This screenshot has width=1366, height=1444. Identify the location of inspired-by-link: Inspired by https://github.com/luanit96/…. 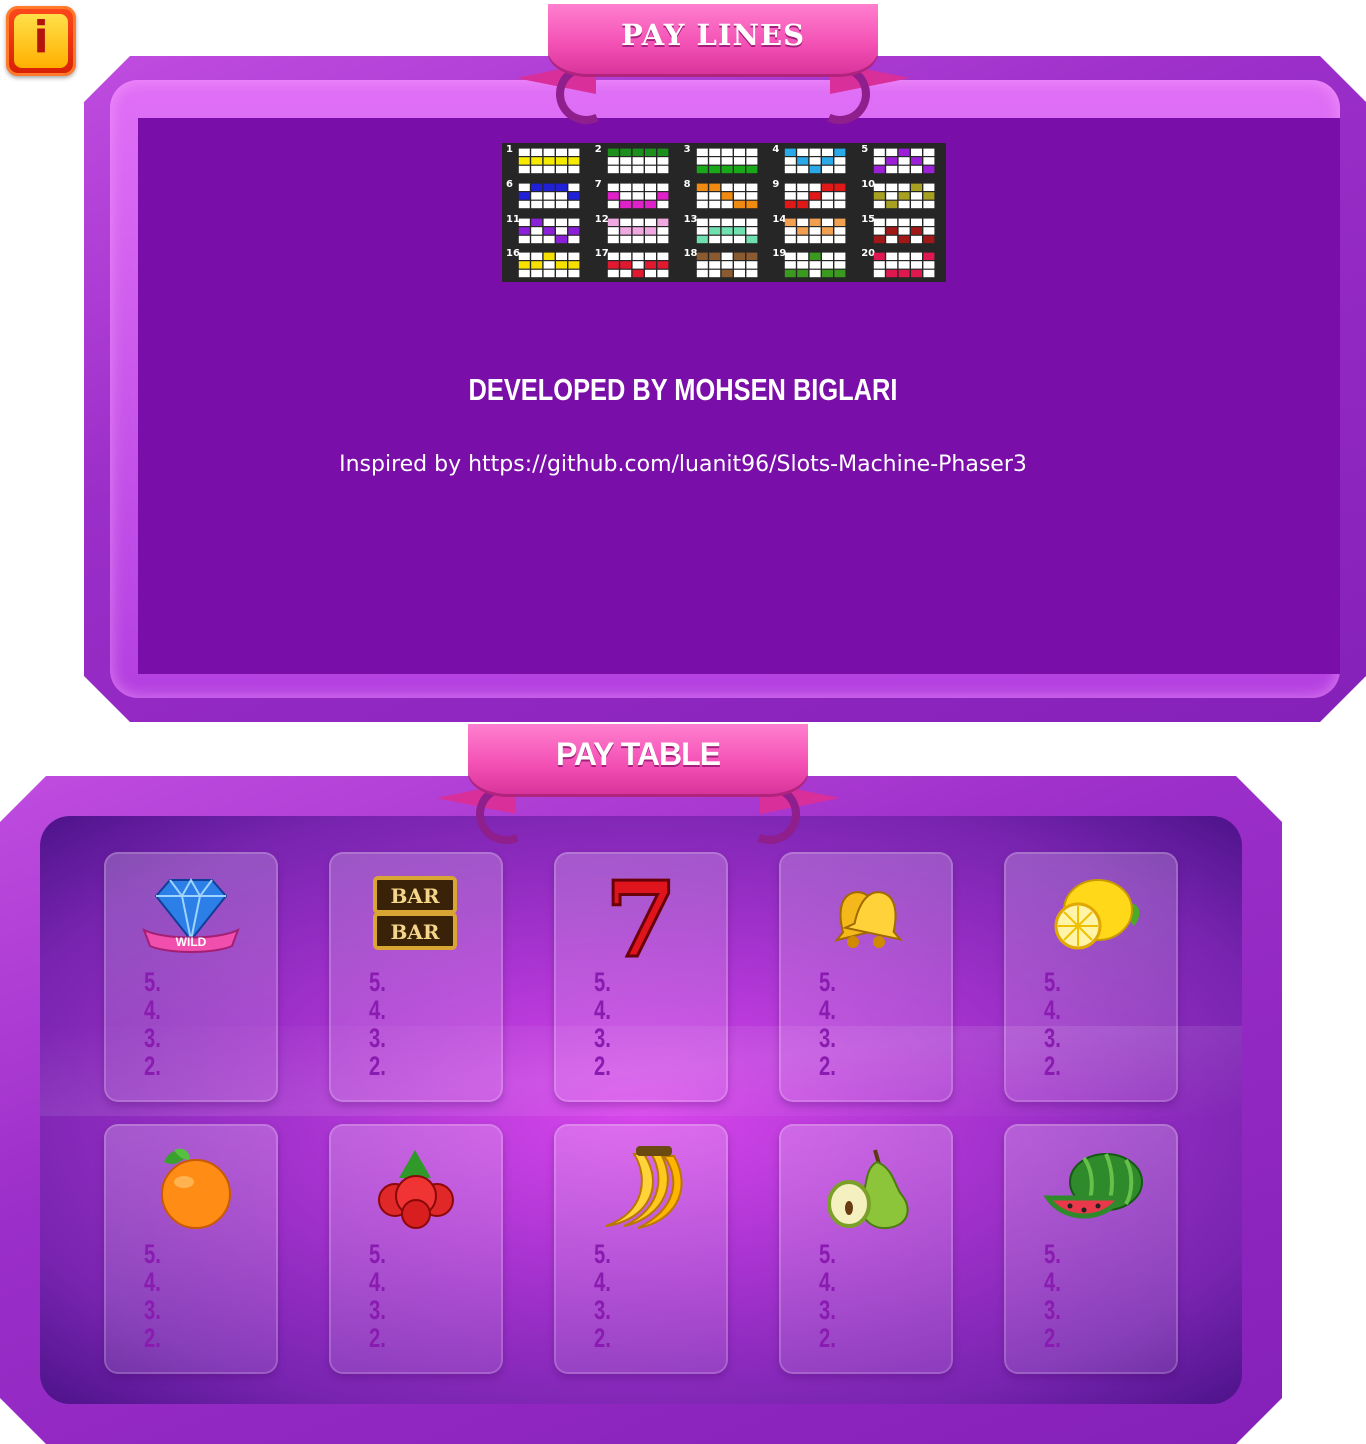
(683, 464).